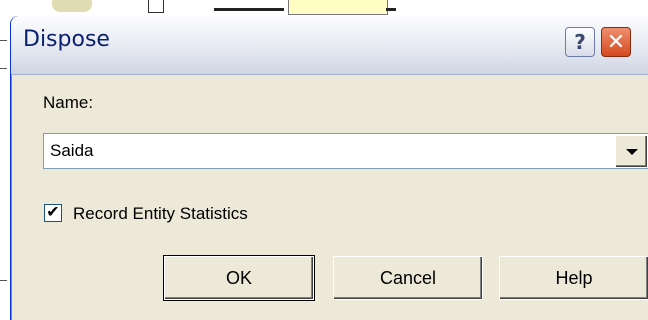 The height and width of the screenshot is (320, 648). I want to click on name-combobox: Saida, so click(345, 151).